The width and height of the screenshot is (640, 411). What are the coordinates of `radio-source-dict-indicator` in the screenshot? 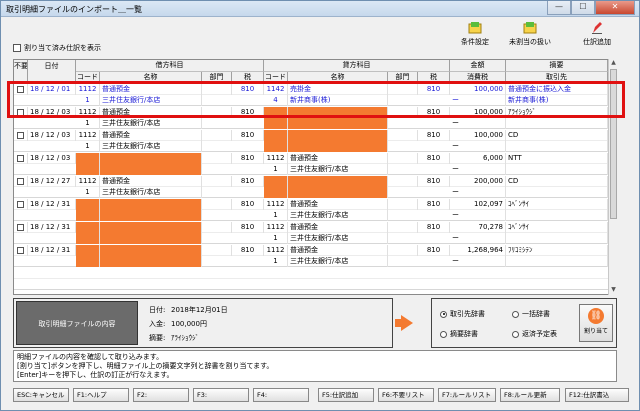 It's located at (443, 314).